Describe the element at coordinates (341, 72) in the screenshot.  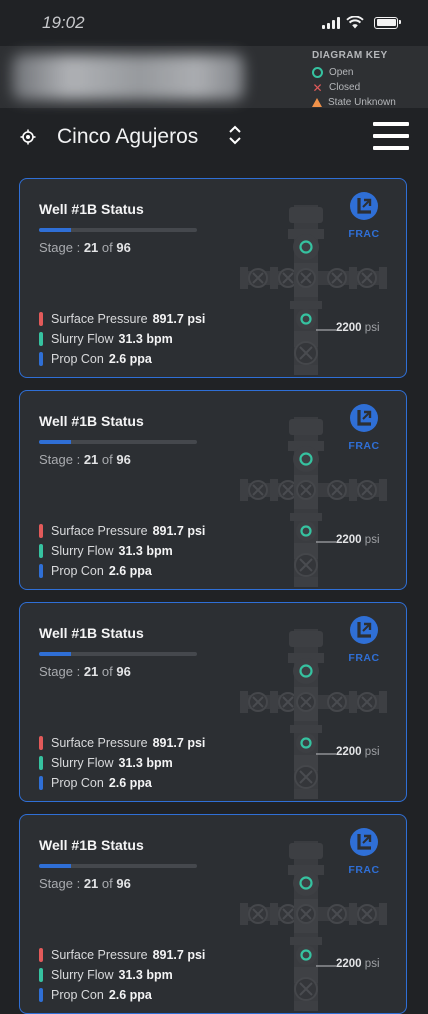
I see `key-label-open: Open` at that location.